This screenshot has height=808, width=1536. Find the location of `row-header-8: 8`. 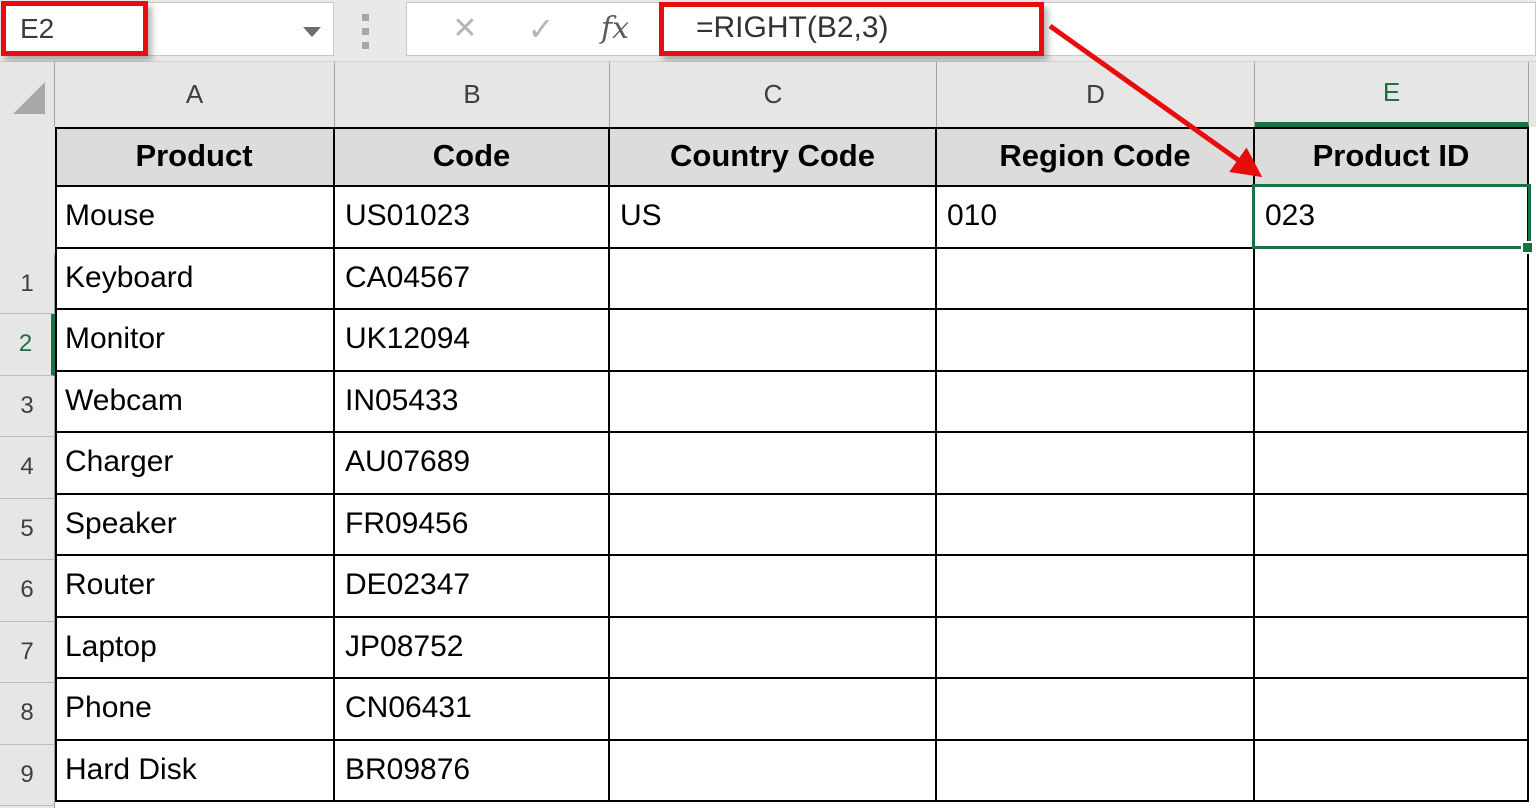

row-header-8: 8 is located at coordinates (27, 714).